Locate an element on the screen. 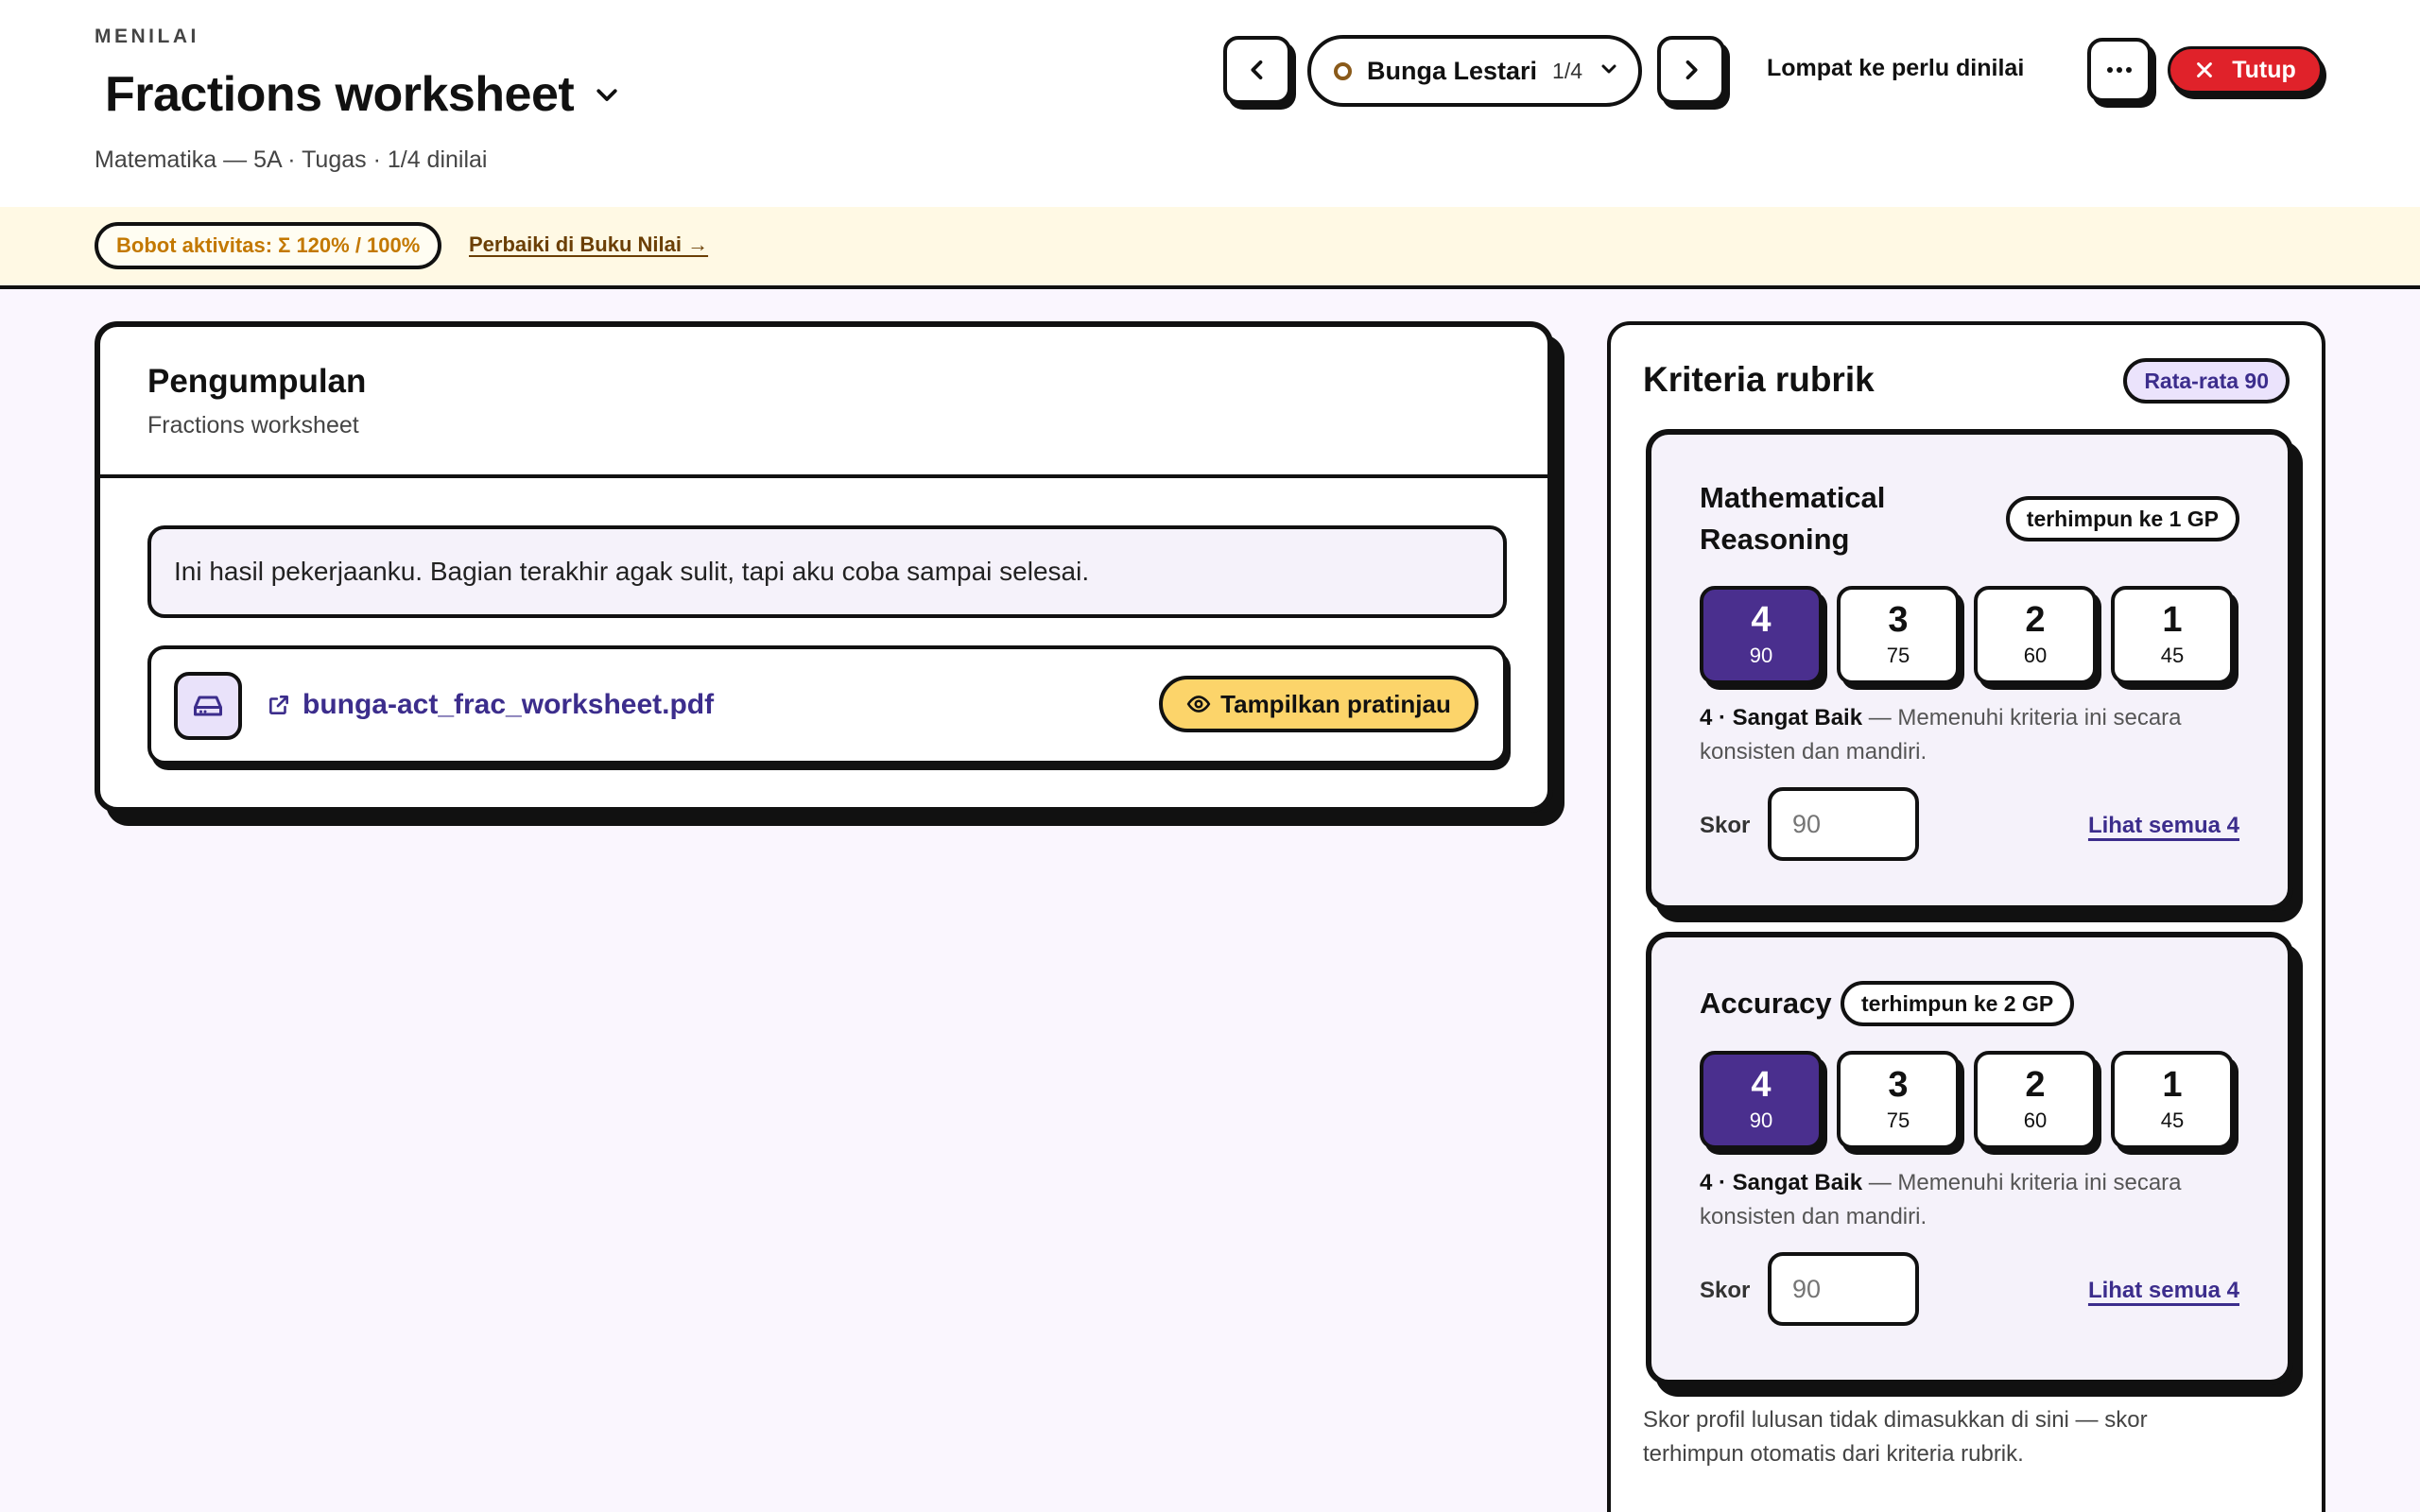  close-button: Tutup is located at coordinates (2245, 70).